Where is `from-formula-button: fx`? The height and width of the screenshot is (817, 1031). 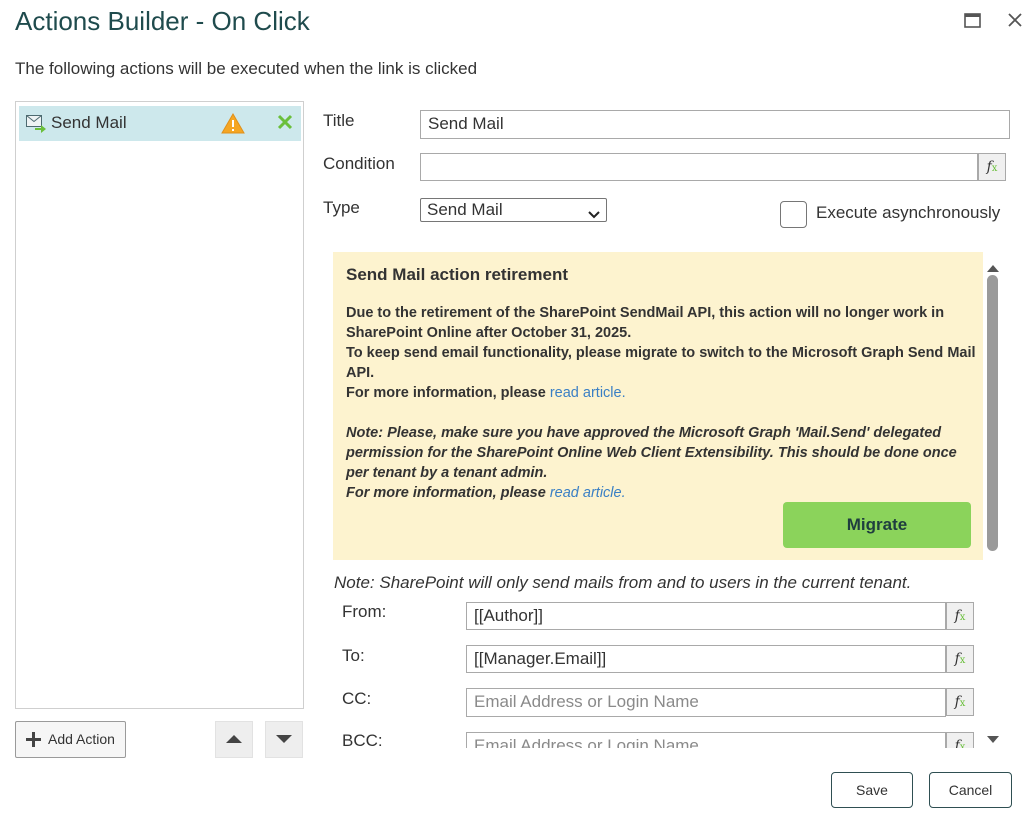 from-formula-button: fx is located at coordinates (960, 616).